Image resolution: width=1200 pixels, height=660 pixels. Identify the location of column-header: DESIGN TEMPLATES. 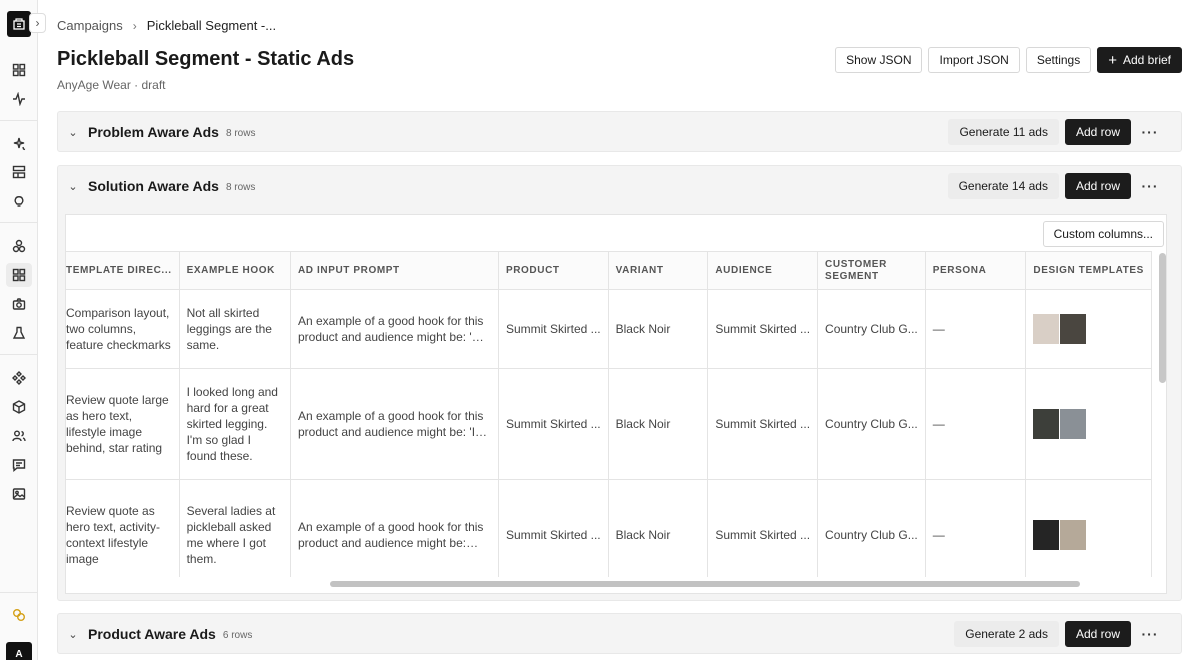
(1088, 270).